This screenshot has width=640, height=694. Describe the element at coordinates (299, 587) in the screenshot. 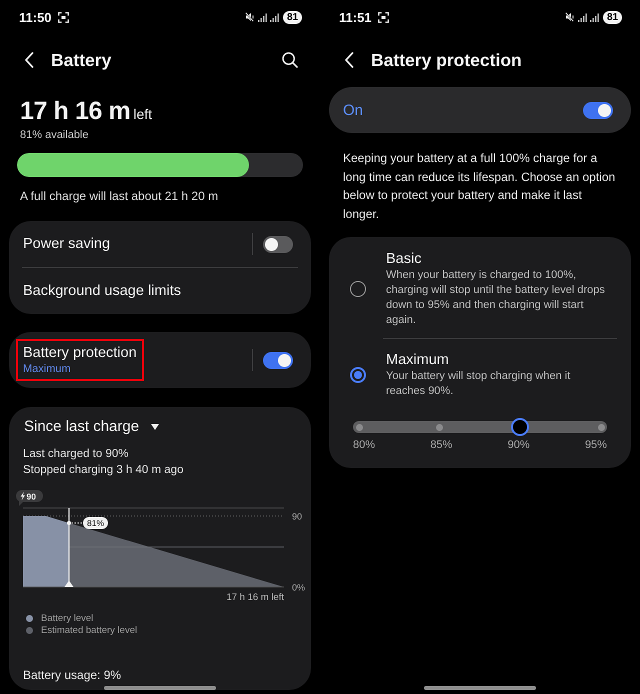

I see `axis-label: 0%` at that location.